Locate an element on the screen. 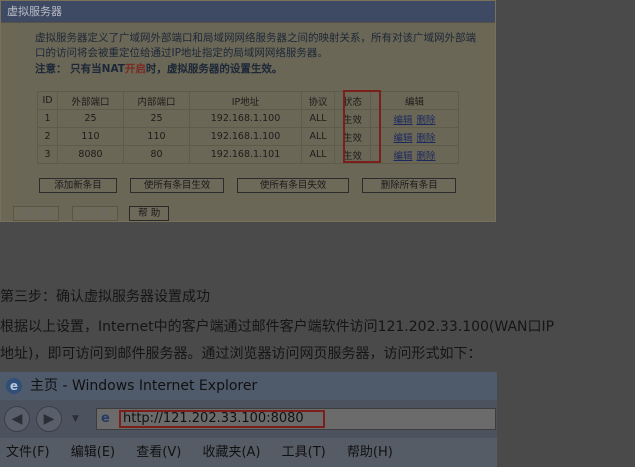 This screenshot has height=467, width=635. col-ip: IP地址 is located at coordinates (245, 100).